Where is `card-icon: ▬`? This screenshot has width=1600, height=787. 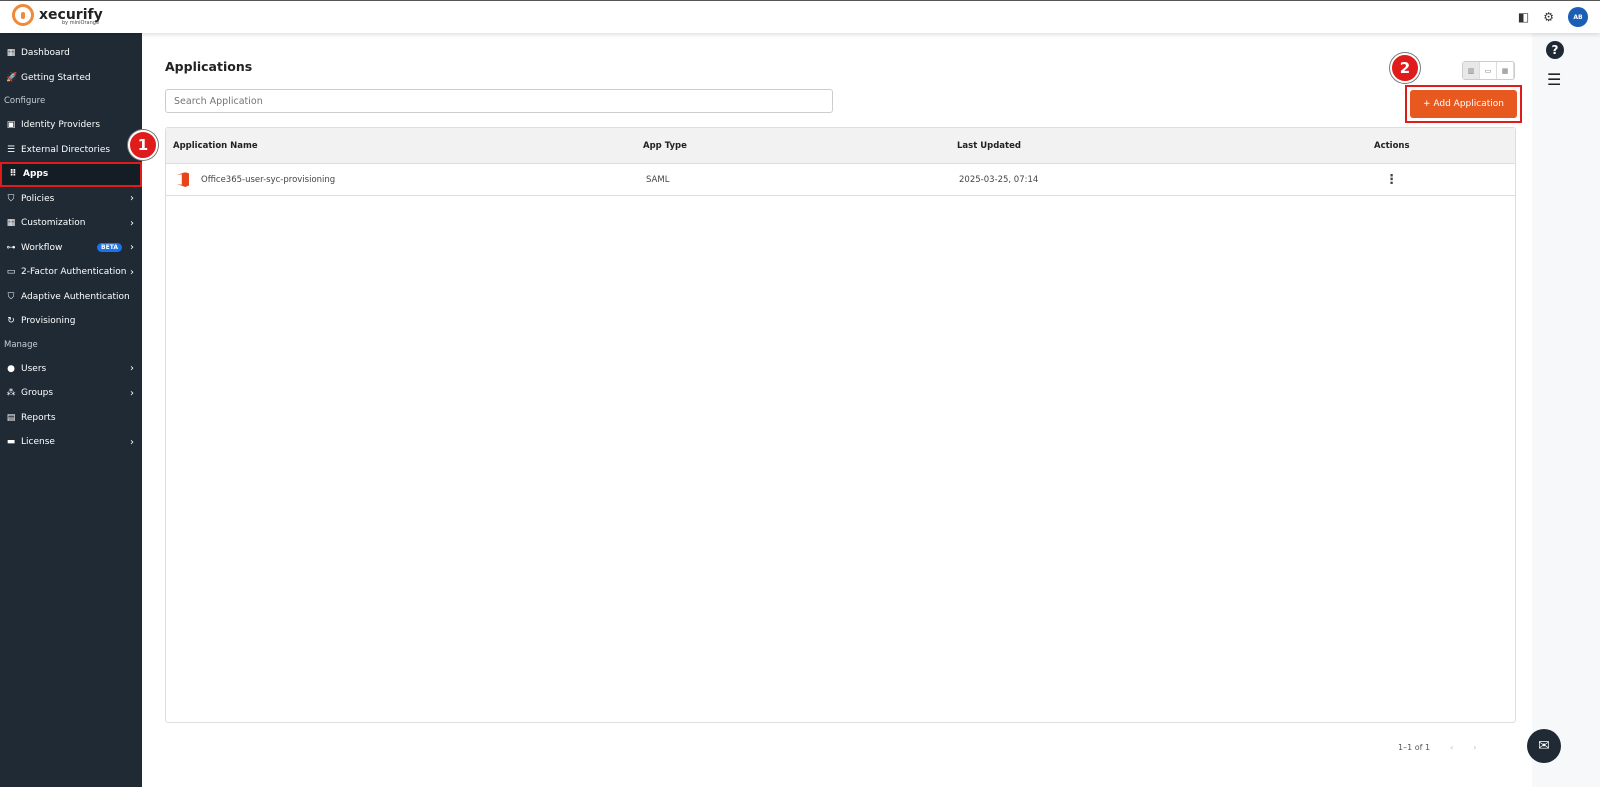 card-icon: ▬ is located at coordinates (11, 442).